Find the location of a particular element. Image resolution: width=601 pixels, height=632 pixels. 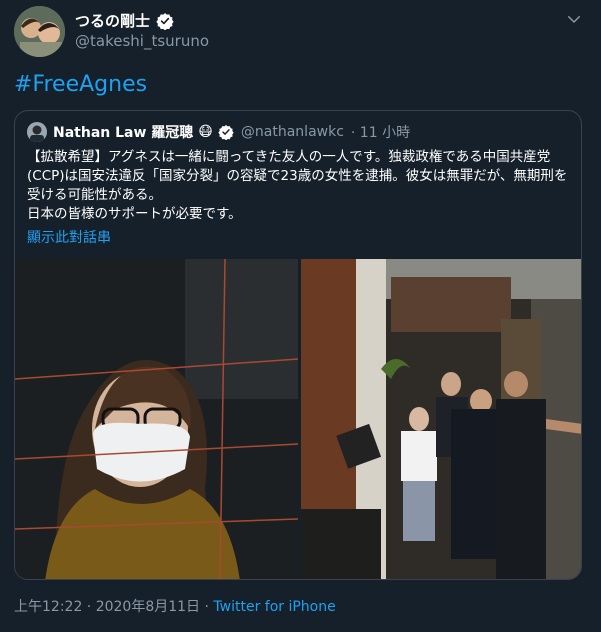

author-name: つるの剛士 is located at coordinates (124, 20).